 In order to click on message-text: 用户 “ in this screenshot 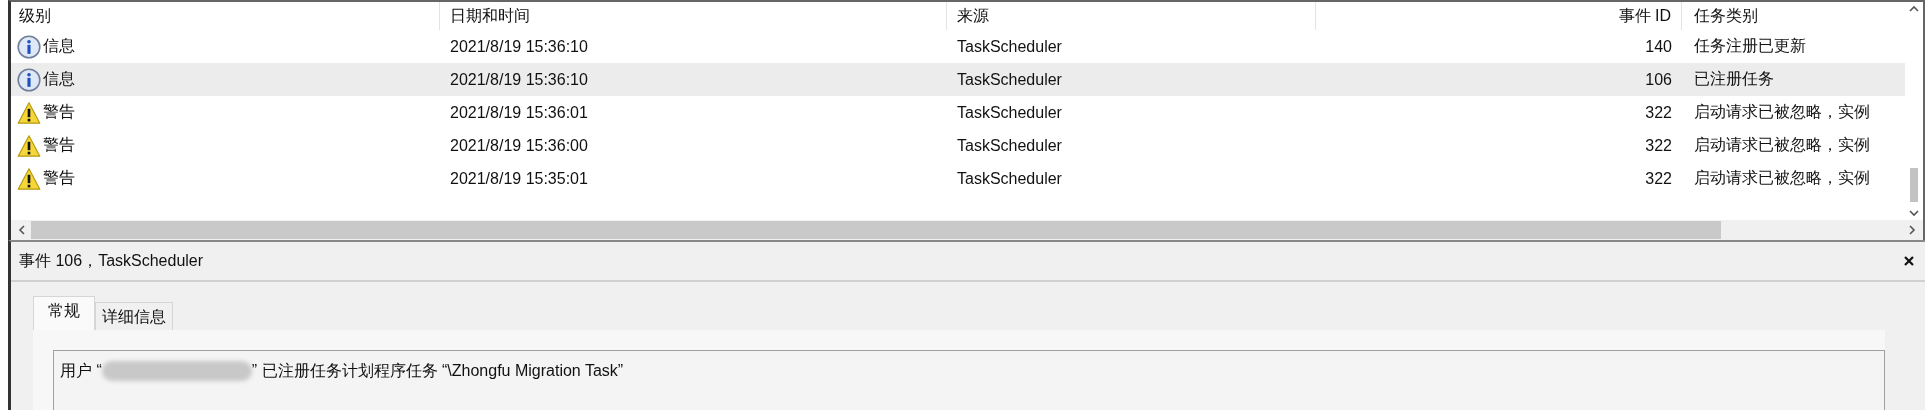, I will do `click(81, 371)`.